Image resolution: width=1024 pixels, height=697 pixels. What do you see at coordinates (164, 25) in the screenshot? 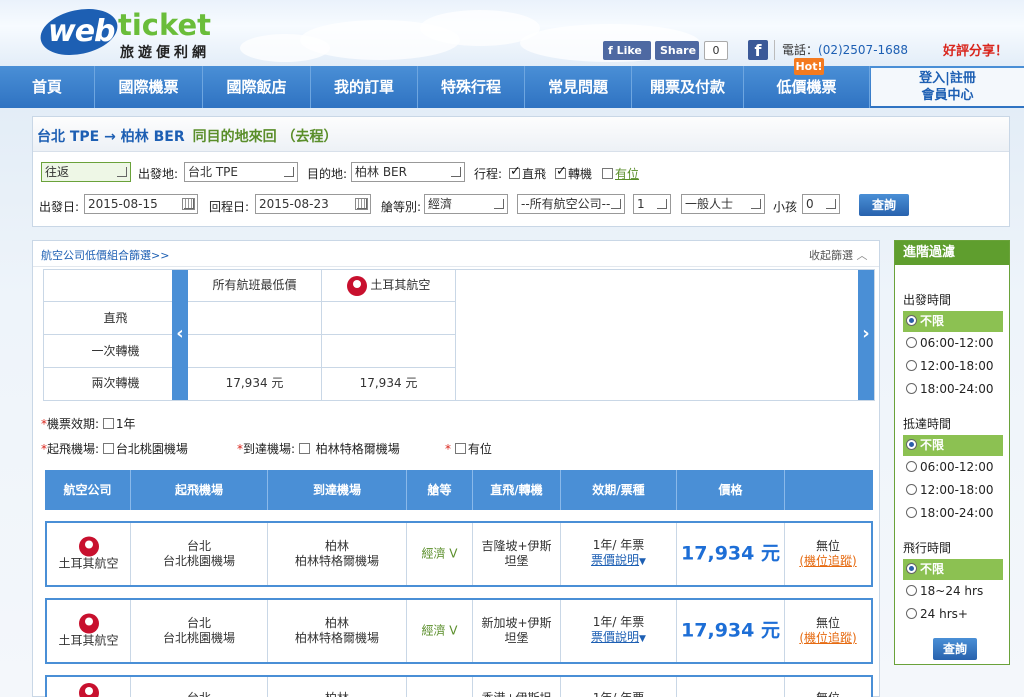
I see `logo-ticket-text: ticket` at bounding box center [164, 25].